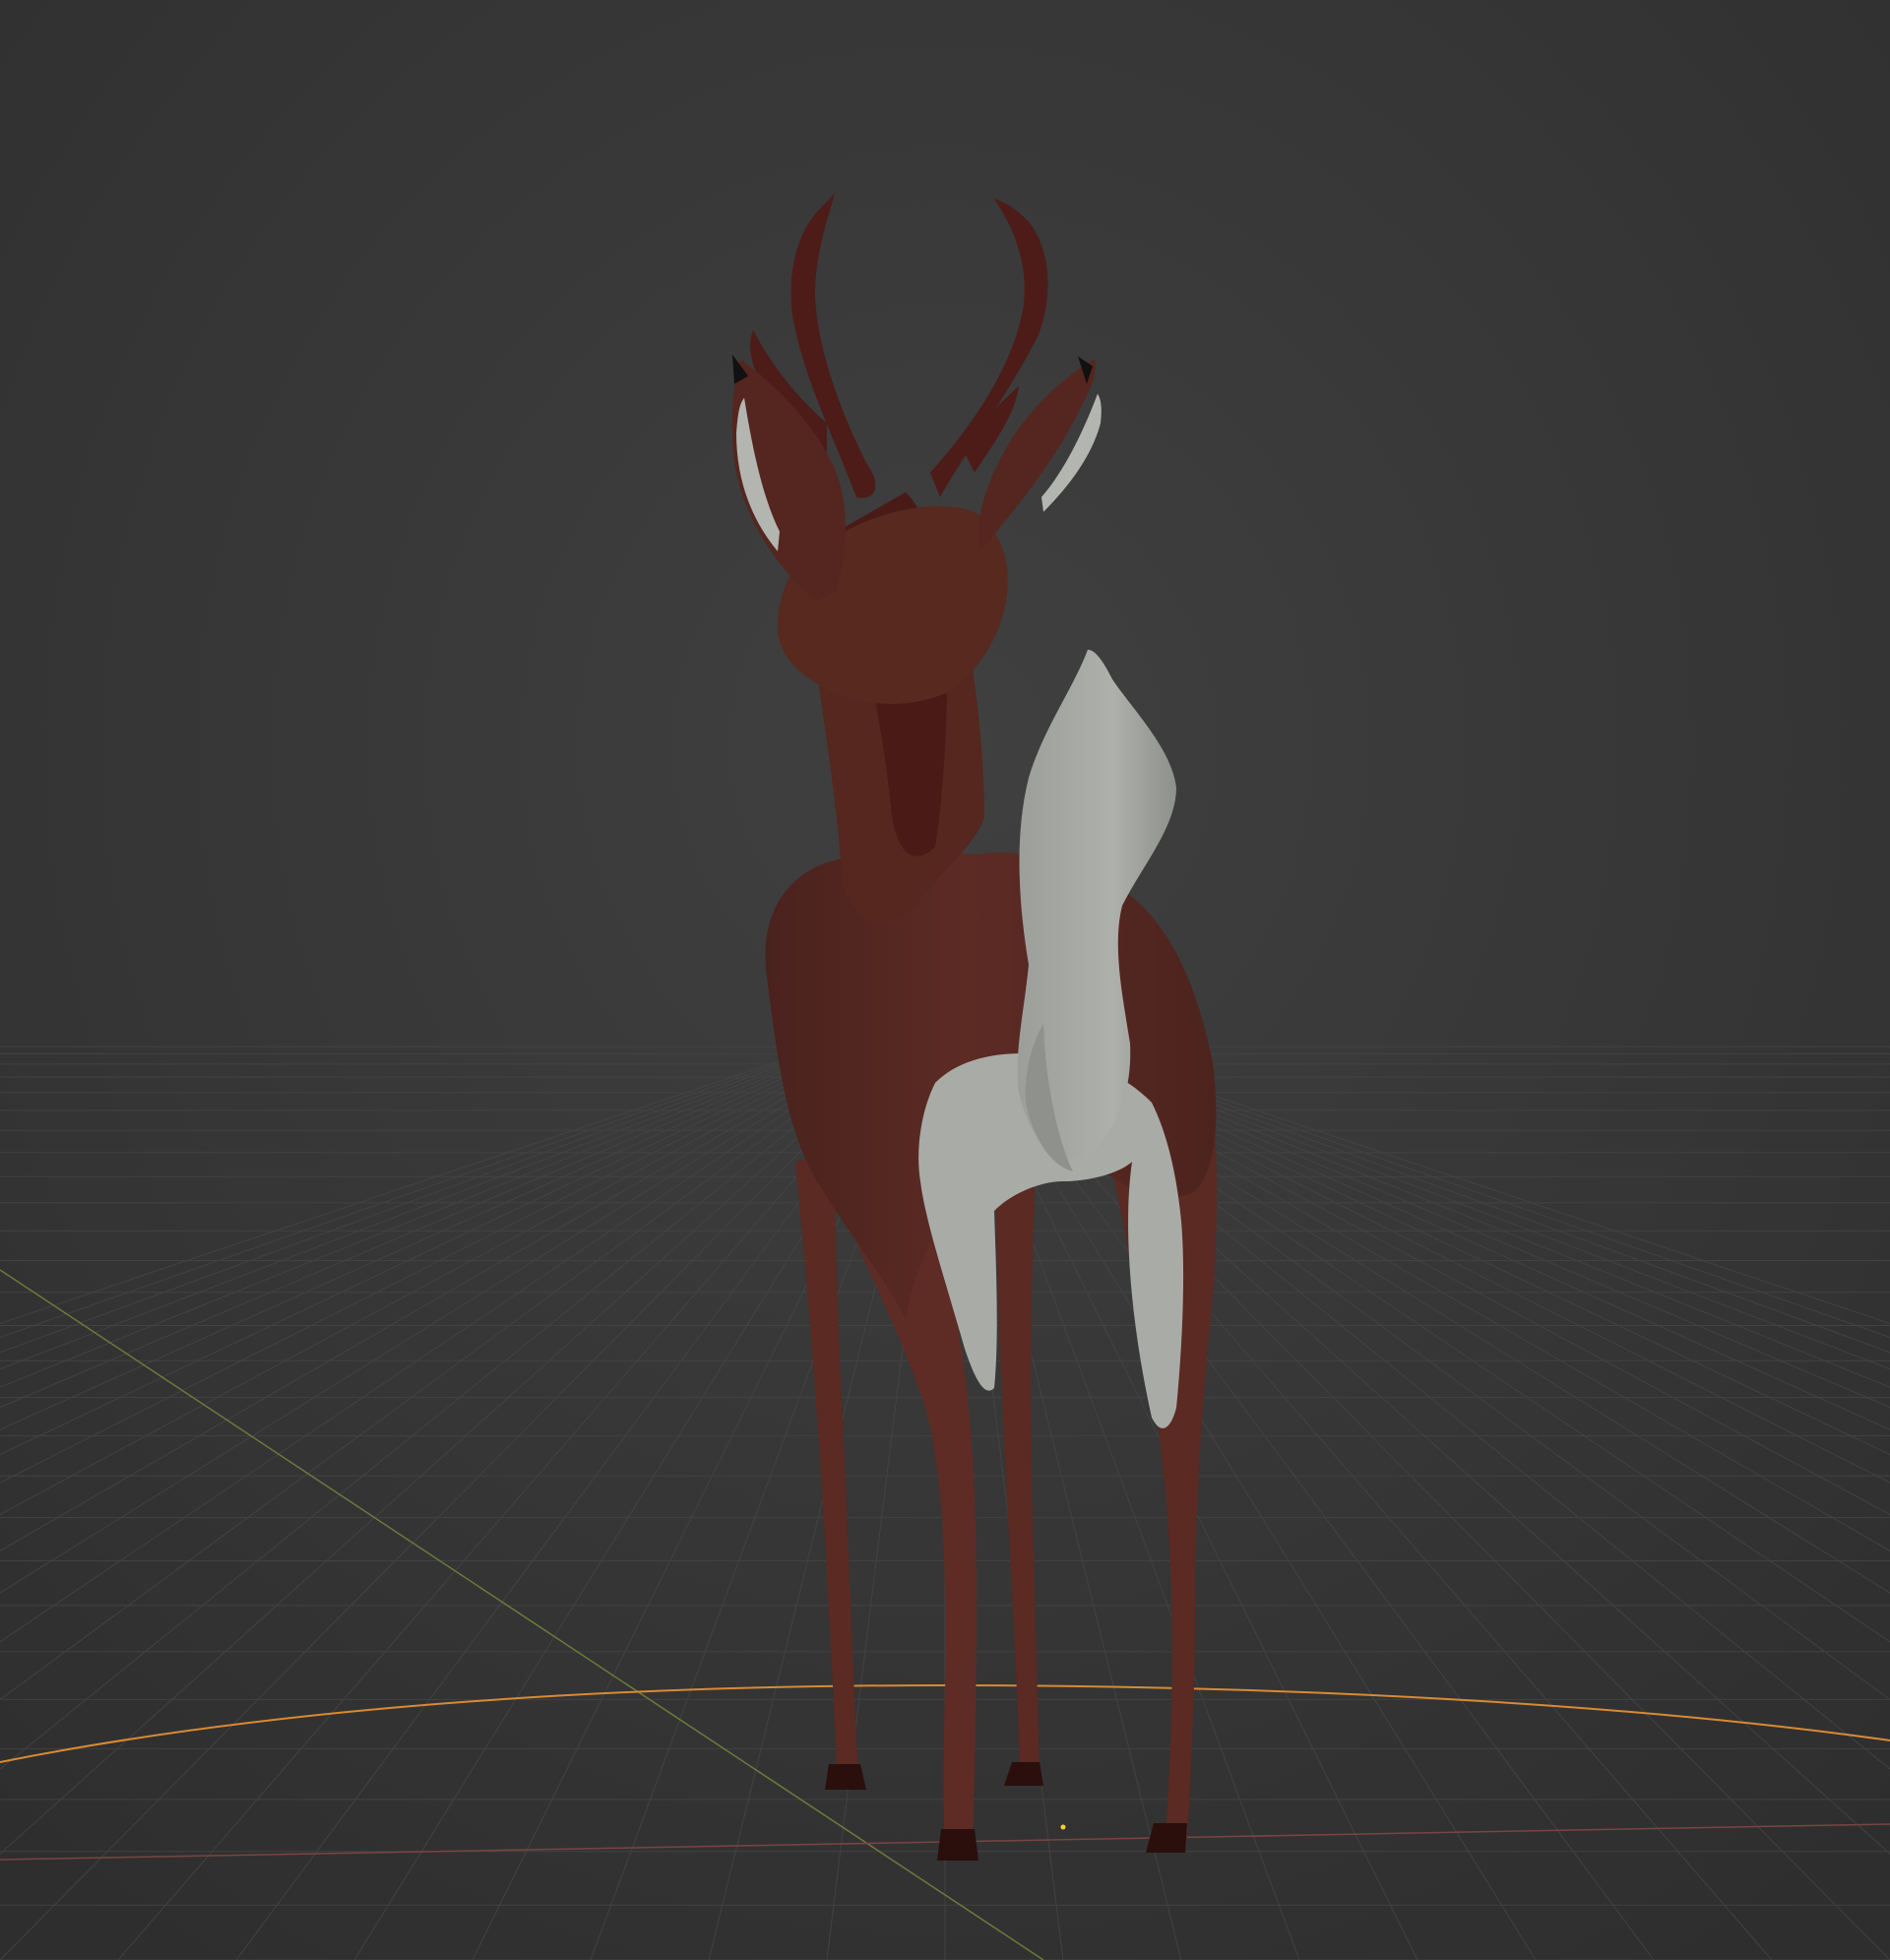 This screenshot has width=1890, height=1960. I want to click on 3d-cursor, so click(1063, 1827).